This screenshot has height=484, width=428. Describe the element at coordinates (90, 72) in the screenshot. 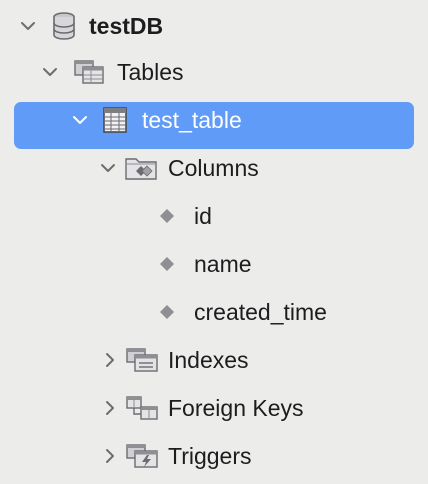

I see `tables-folder-icon` at that location.